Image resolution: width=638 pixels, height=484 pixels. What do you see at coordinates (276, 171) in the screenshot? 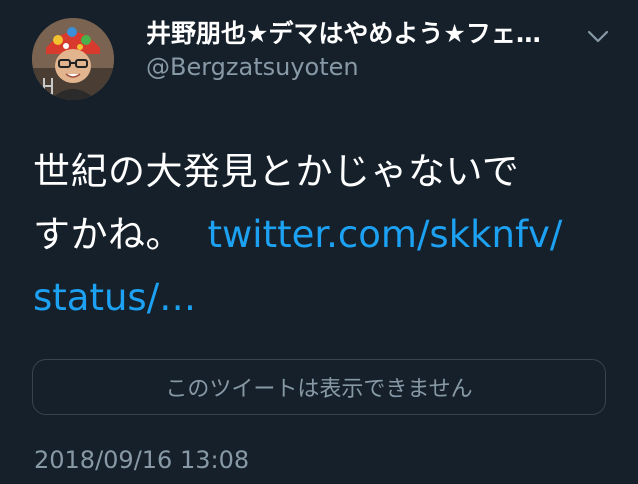
I see `tweet-text-line1: 世紀の大発見とかじゃないで` at bounding box center [276, 171].